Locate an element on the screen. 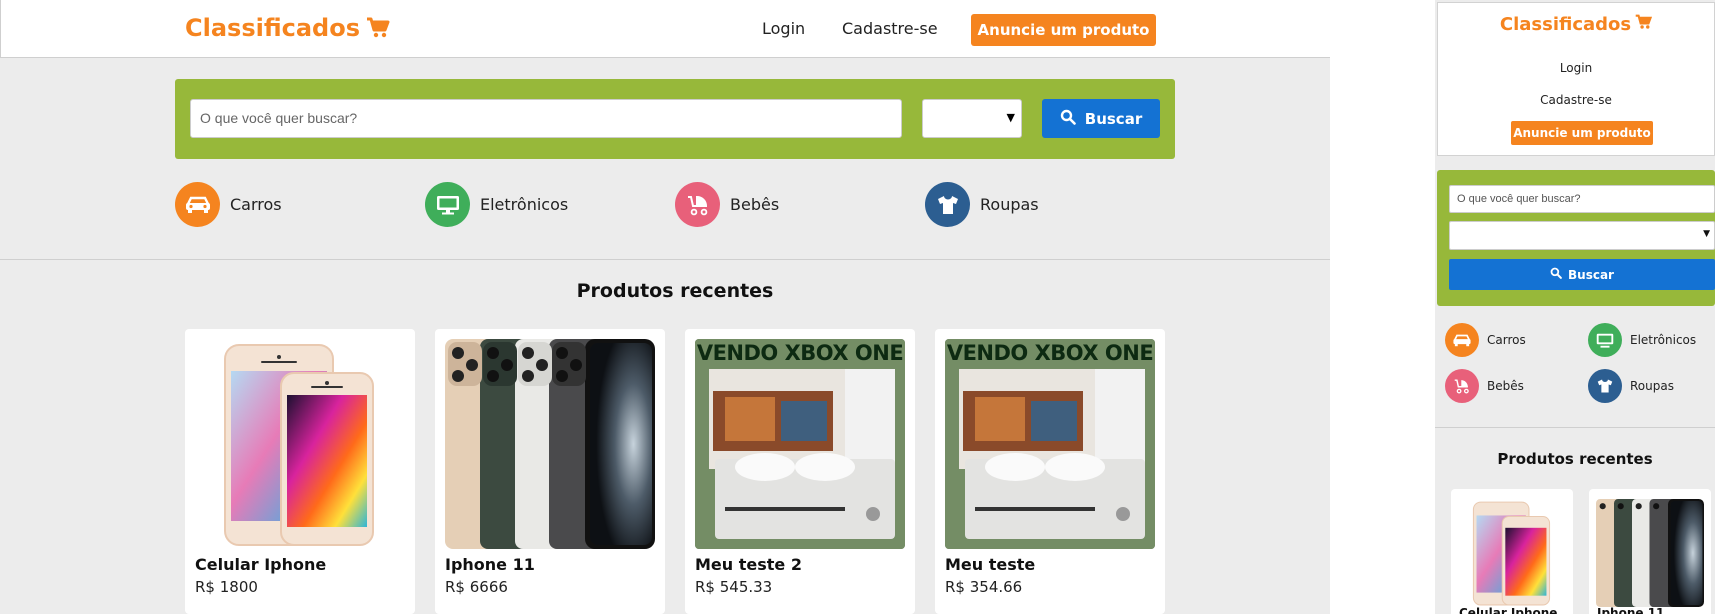 This screenshot has height=614, width=1715. brand-logo: Classificados is located at coordinates (287, 28).